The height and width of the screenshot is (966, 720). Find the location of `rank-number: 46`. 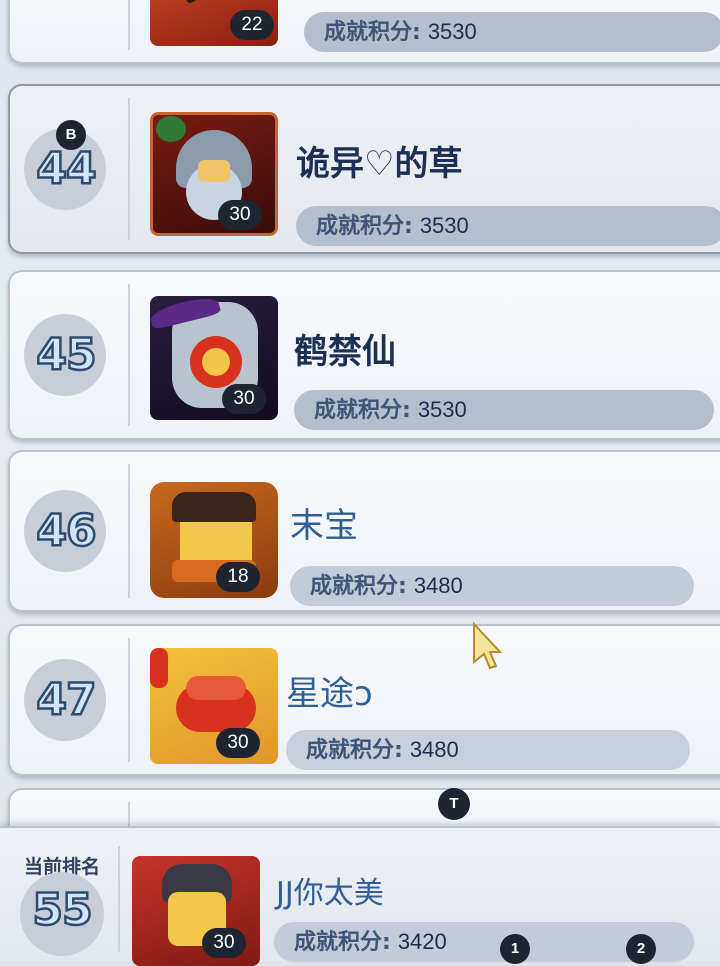

rank-number: 46 is located at coordinates (66, 531).